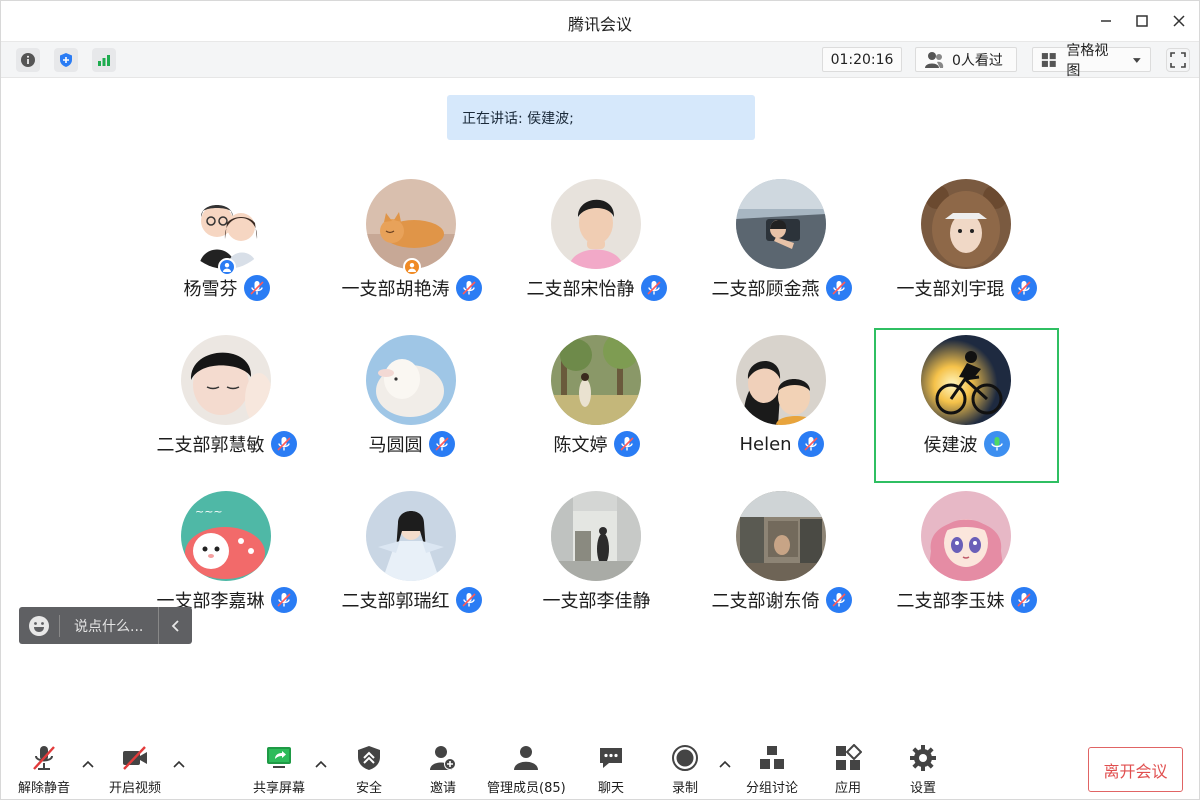 The image size is (1200, 800). I want to click on participant-name-row: 马圆圆, so click(411, 444).